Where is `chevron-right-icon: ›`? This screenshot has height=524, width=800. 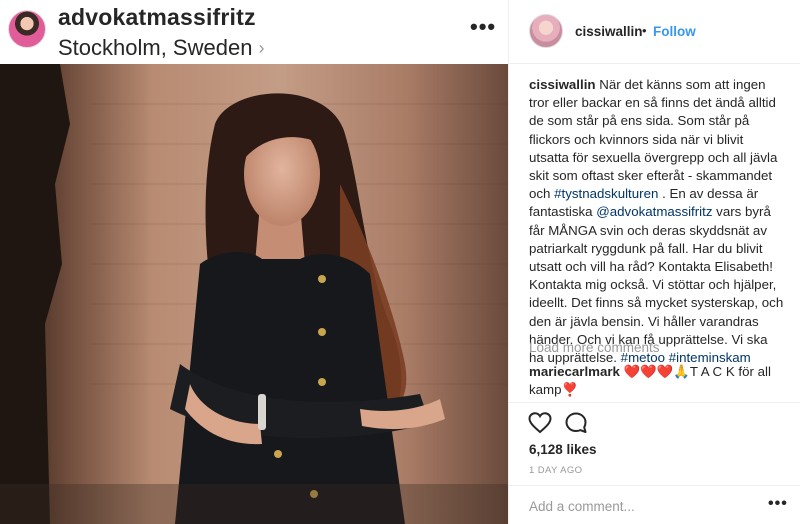 chevron-right-icon: › is located at coordinates (261, 47).